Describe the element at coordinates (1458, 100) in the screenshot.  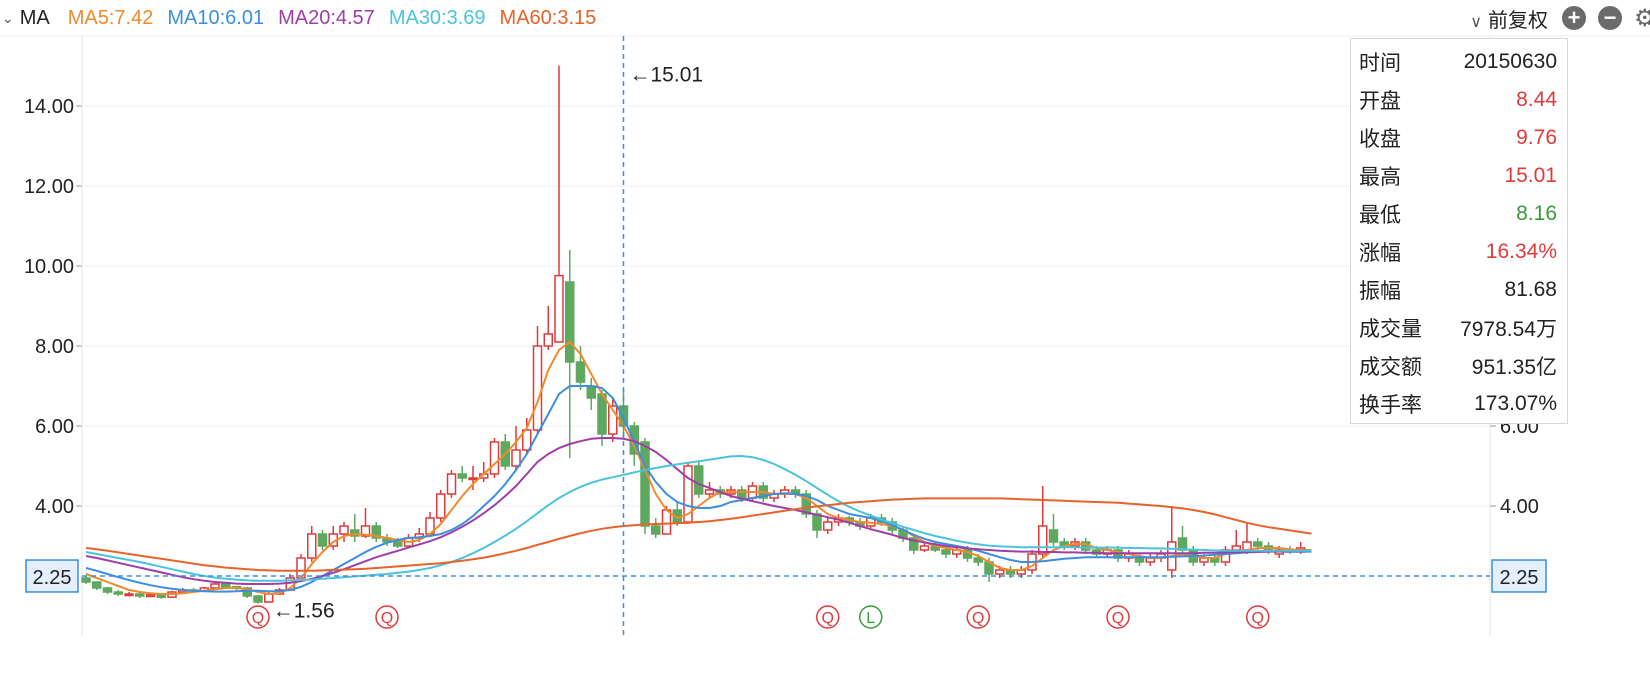
I see `tooltip-row: 开盘 8.44` at that location.